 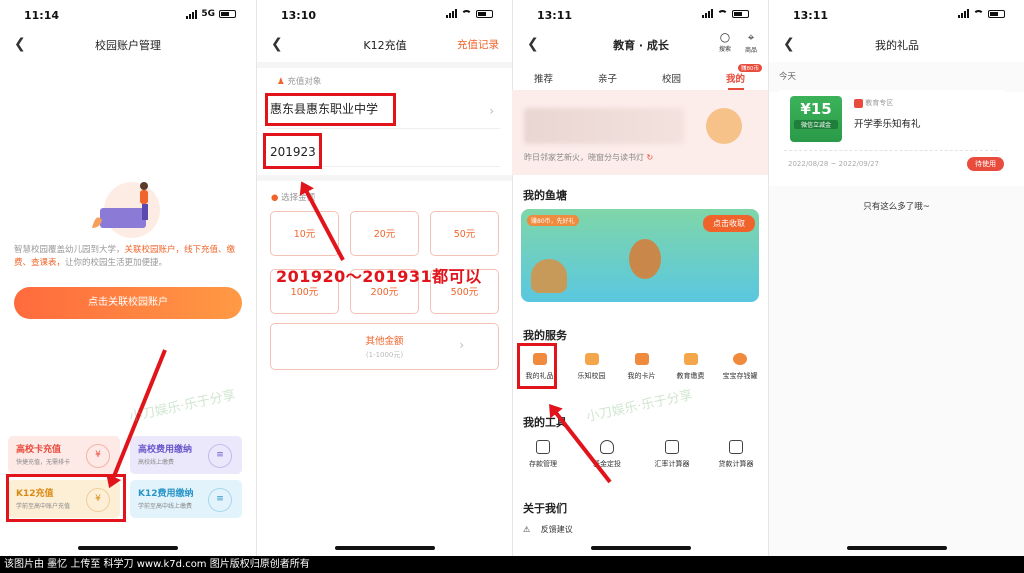 I want to click on annotation-id-range: 201920～201931都可以, so click(x=379, y=276).